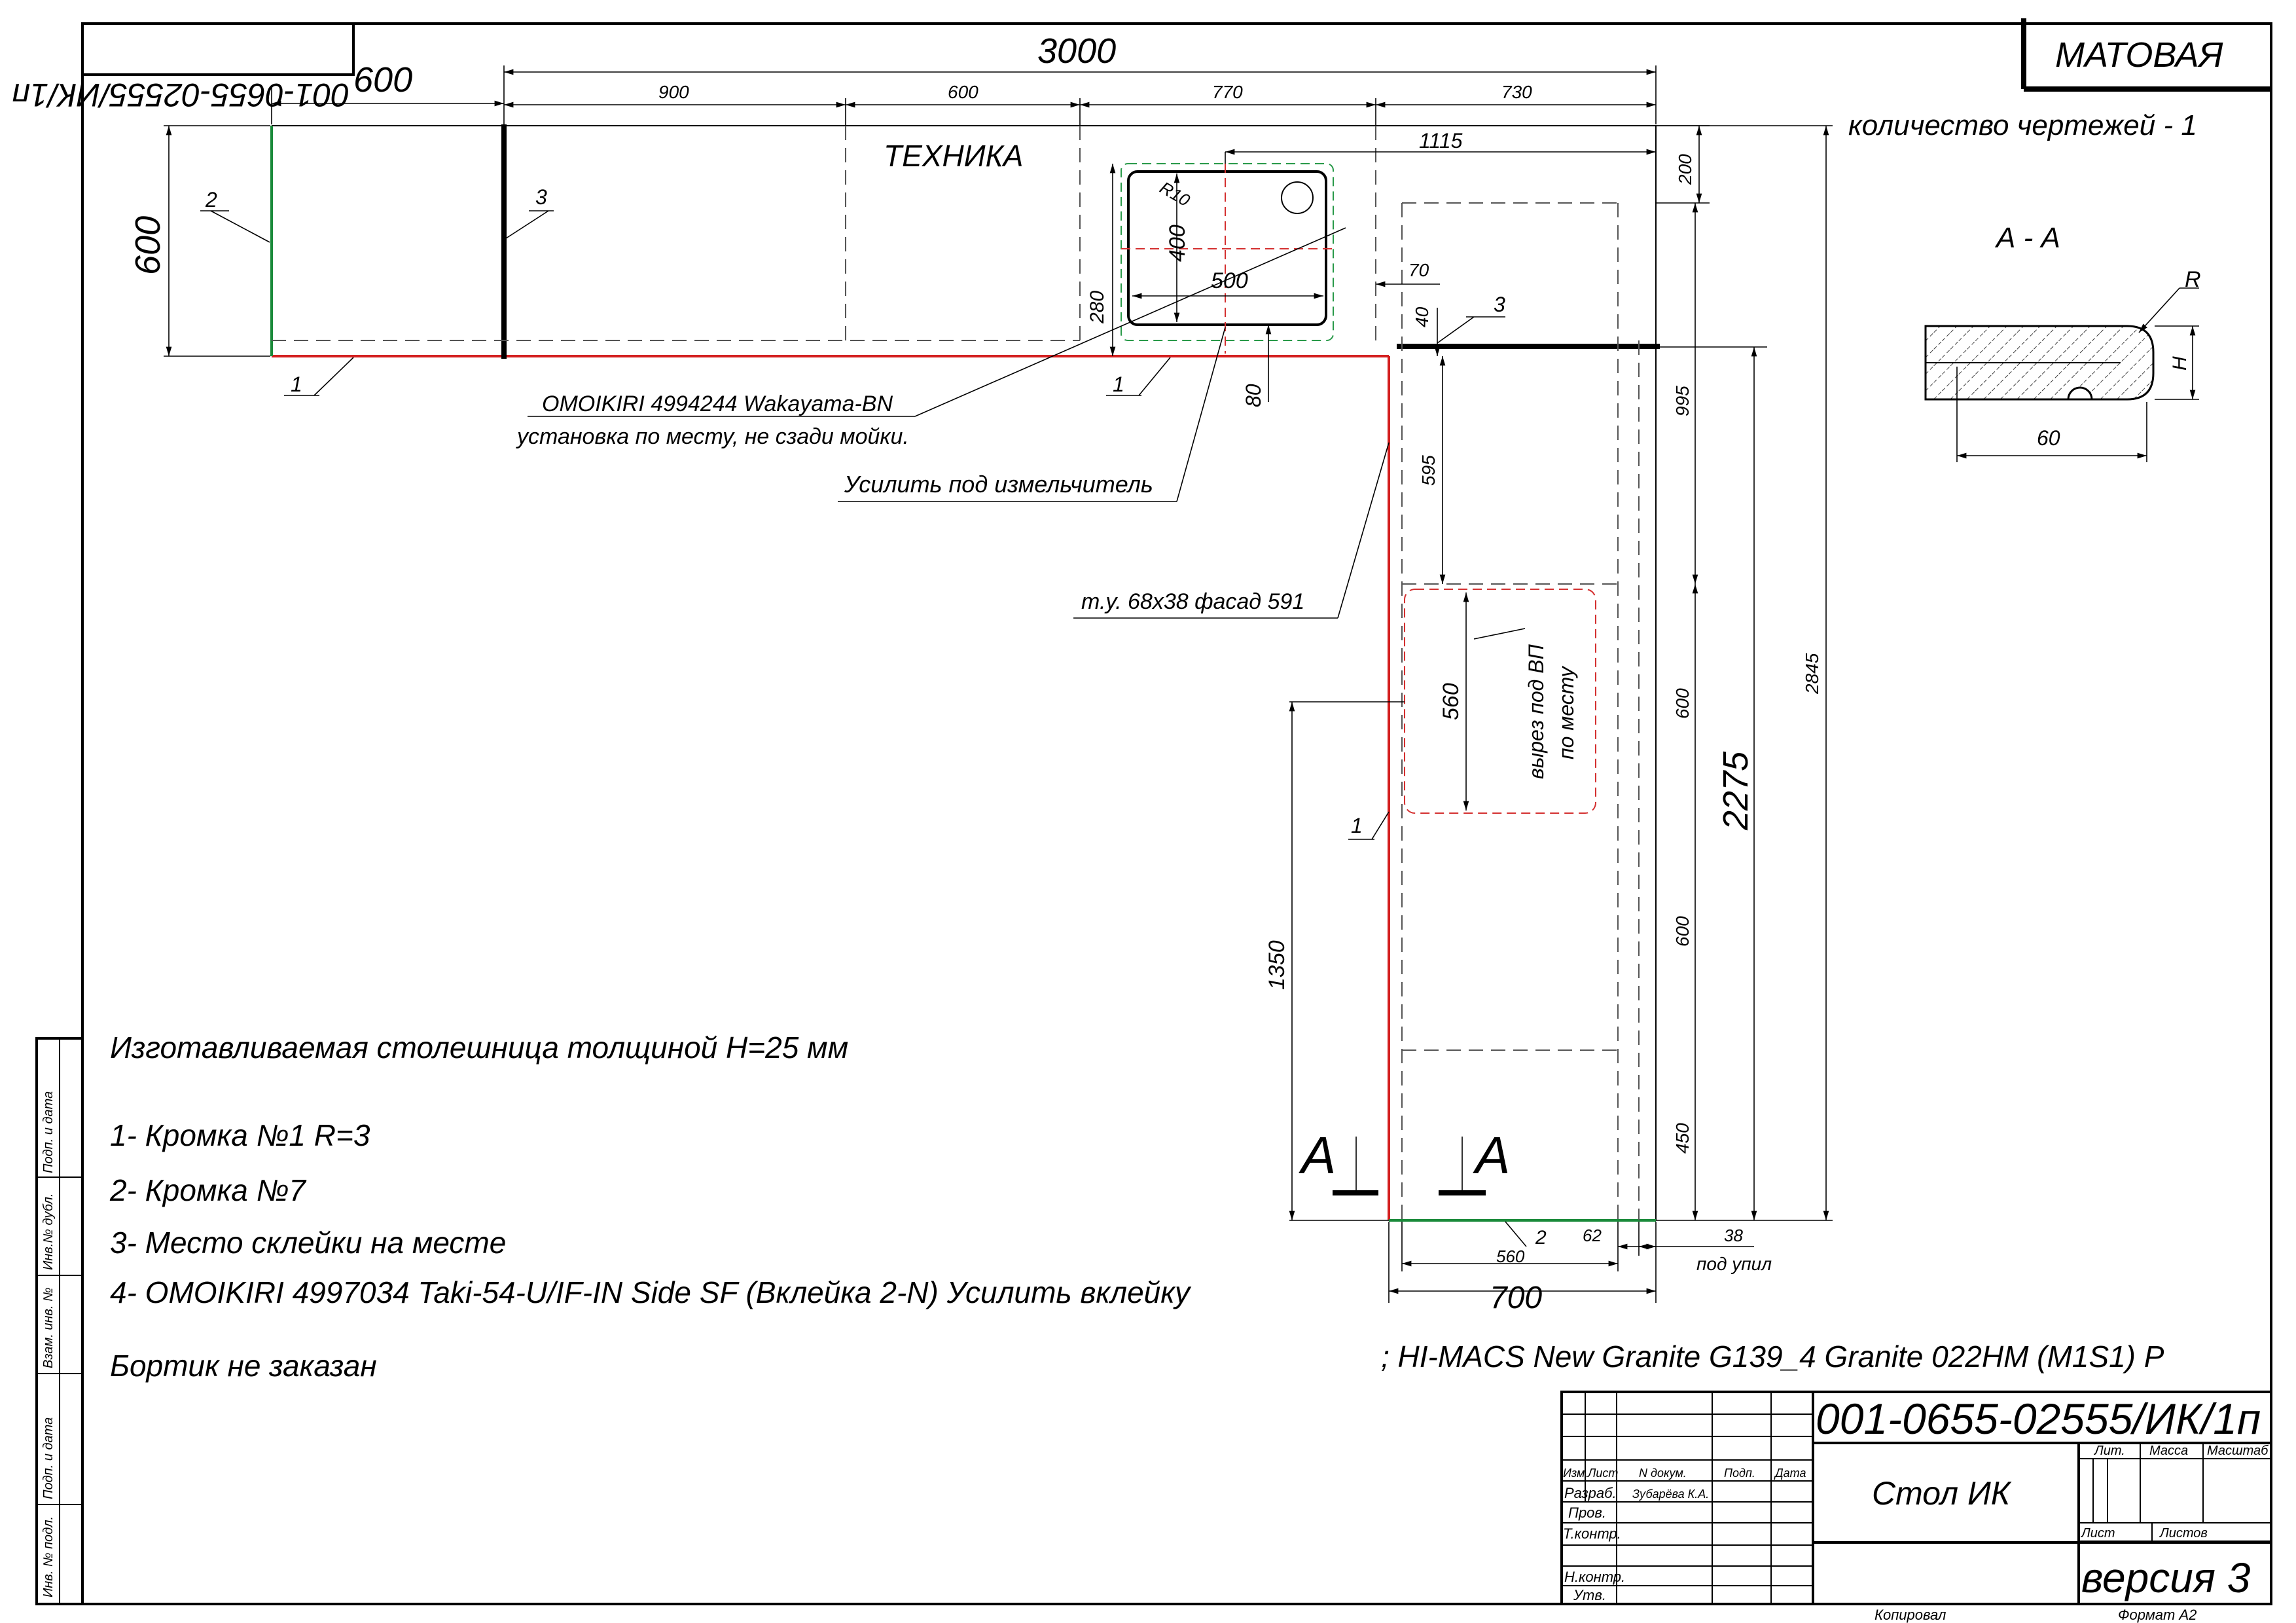 This screenshot has width=2296, height=1623. Describe the element at coordinates (1589, 1595) in the screenshot. I see `tb-row-approve: Утв.` at that location.